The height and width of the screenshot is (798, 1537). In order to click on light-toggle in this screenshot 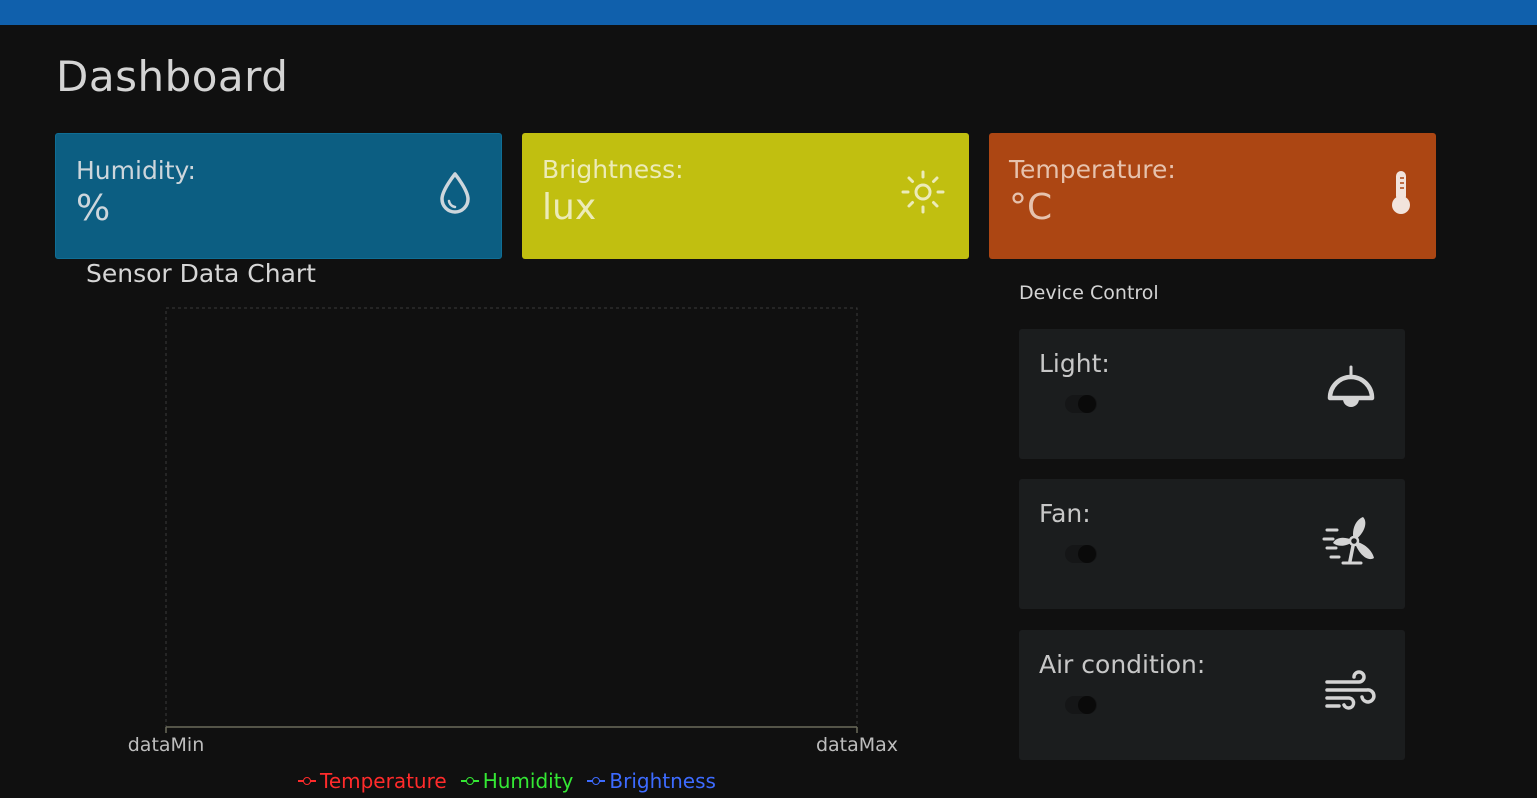, I will do `click(1081, 404)`.